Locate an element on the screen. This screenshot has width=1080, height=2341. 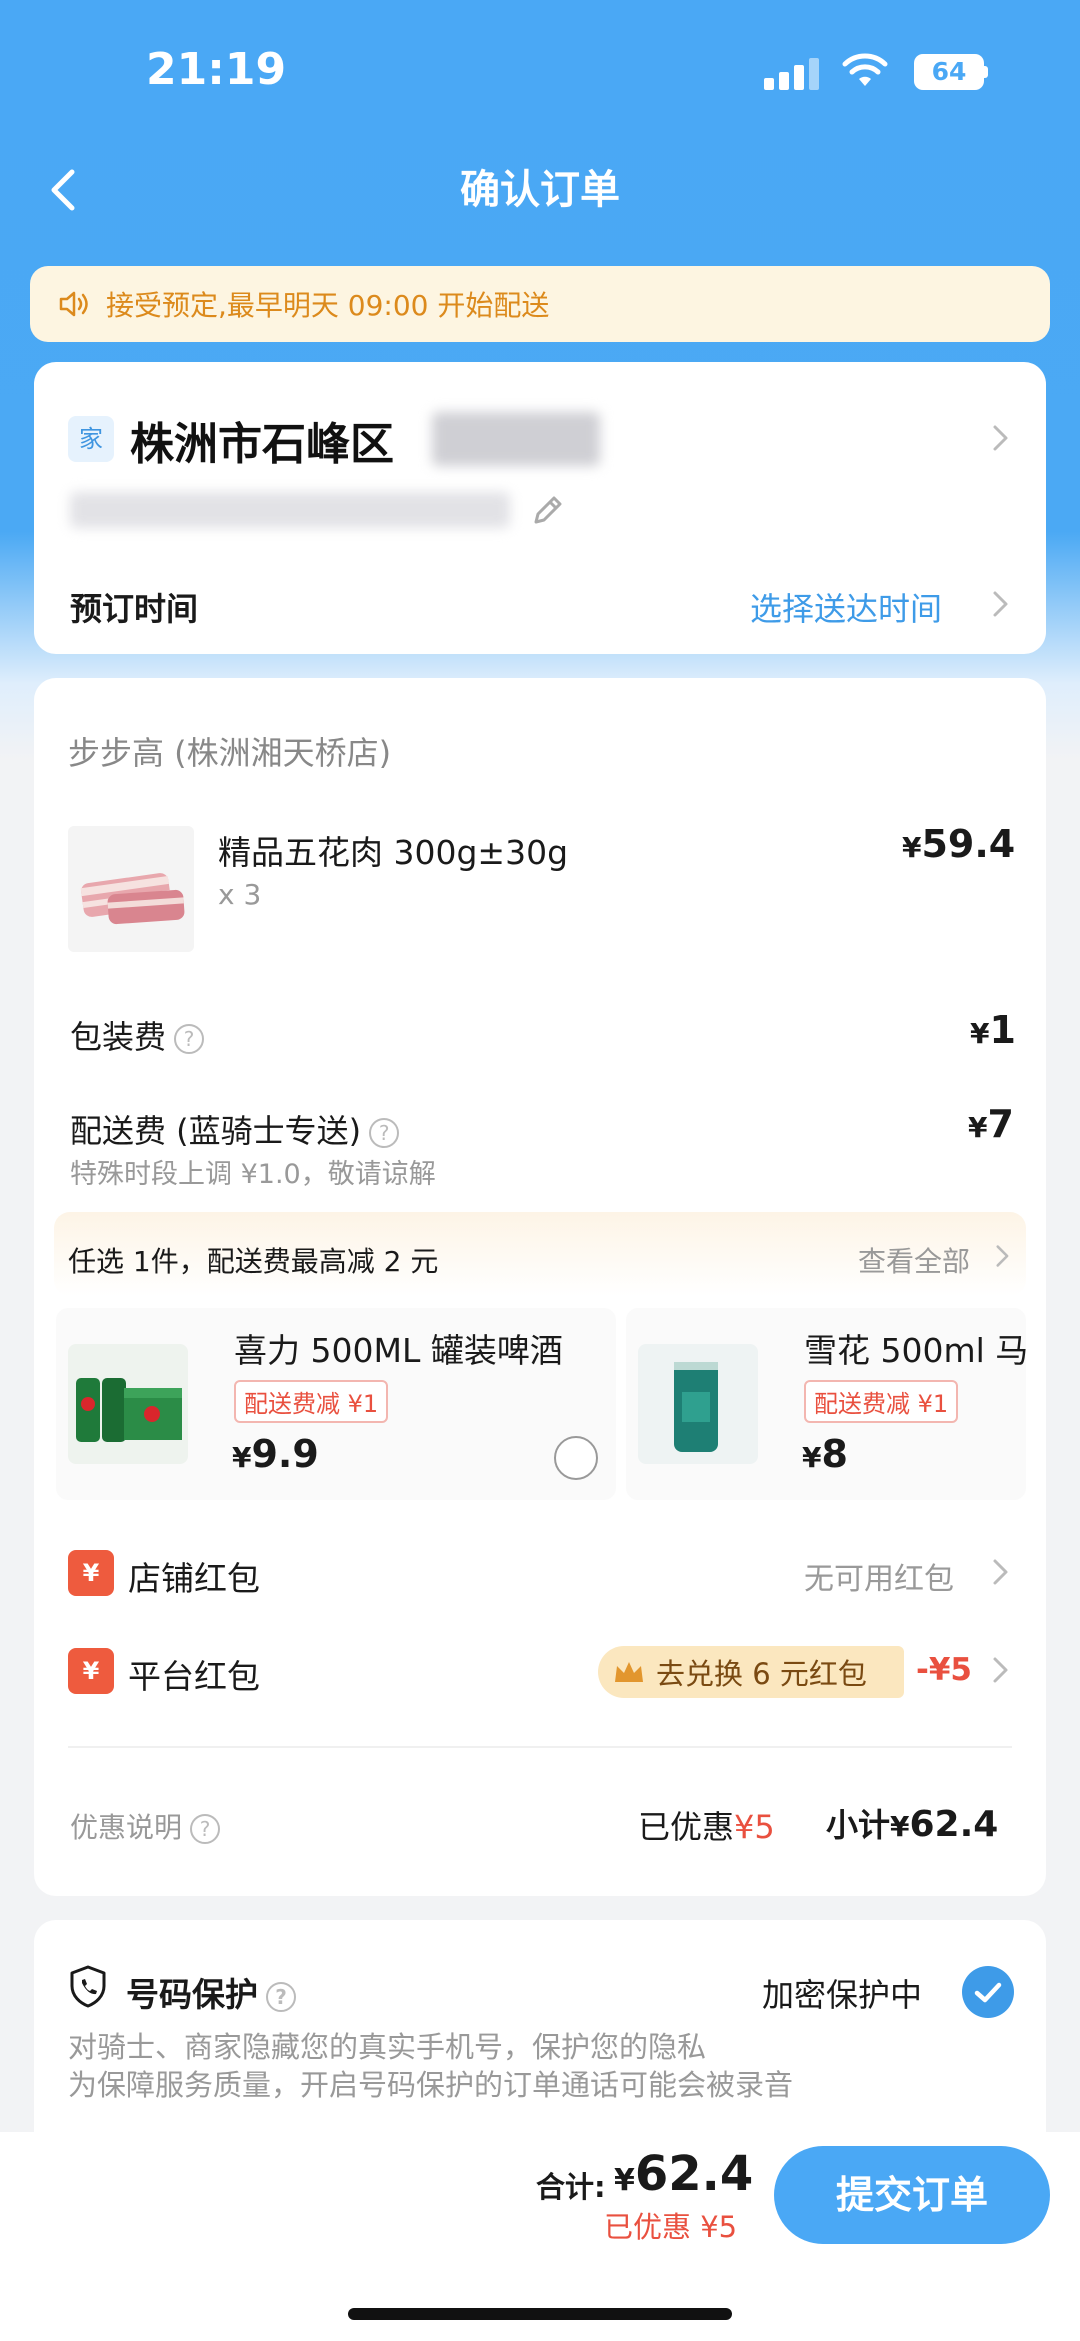
status-time: 21:19 is located at coordinates (216, 69).